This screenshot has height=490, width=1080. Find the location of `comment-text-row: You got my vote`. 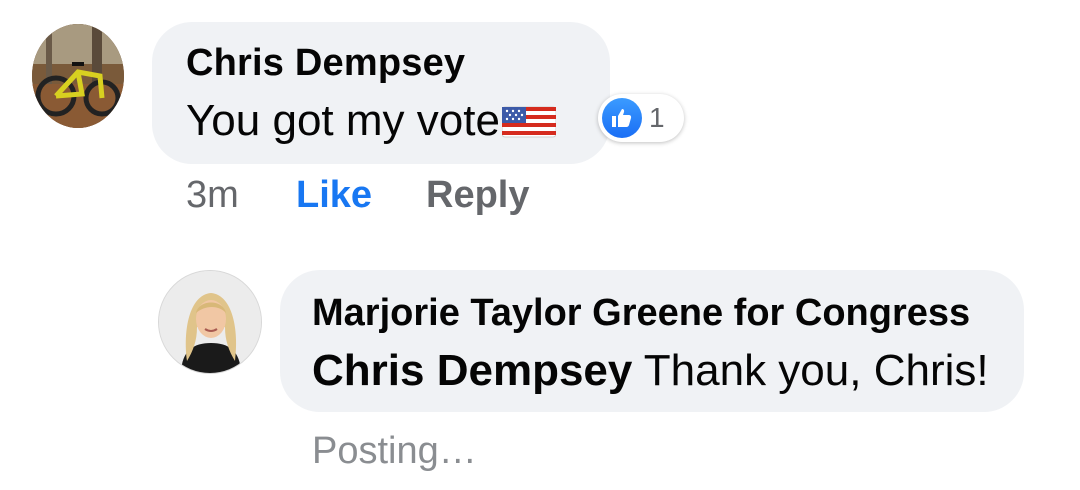

comment-text-row: You got my vote is located at coordinates (371, 121).